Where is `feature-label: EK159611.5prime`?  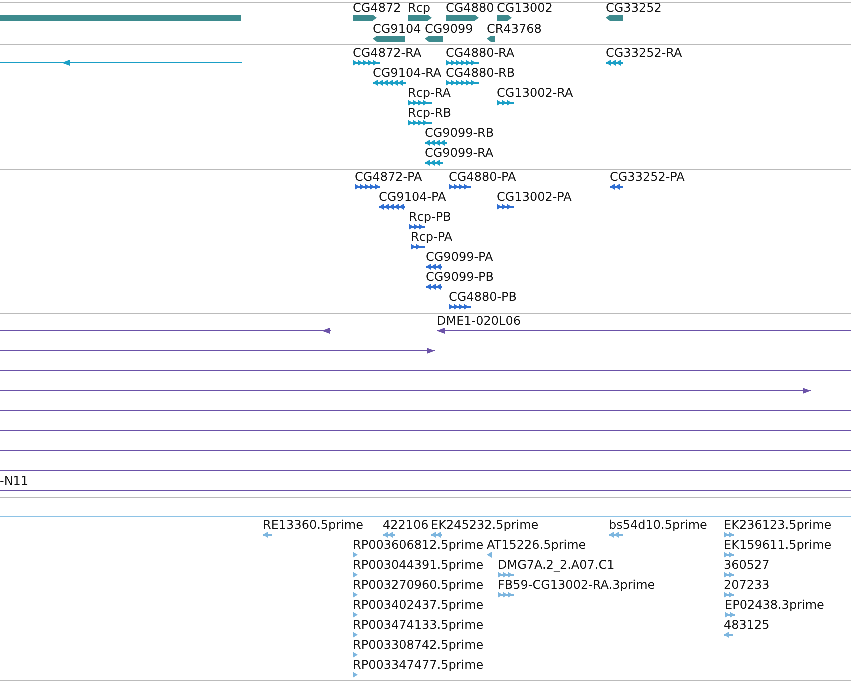
feature-label: EK159611.5prime is located at coordinates (778, 545).